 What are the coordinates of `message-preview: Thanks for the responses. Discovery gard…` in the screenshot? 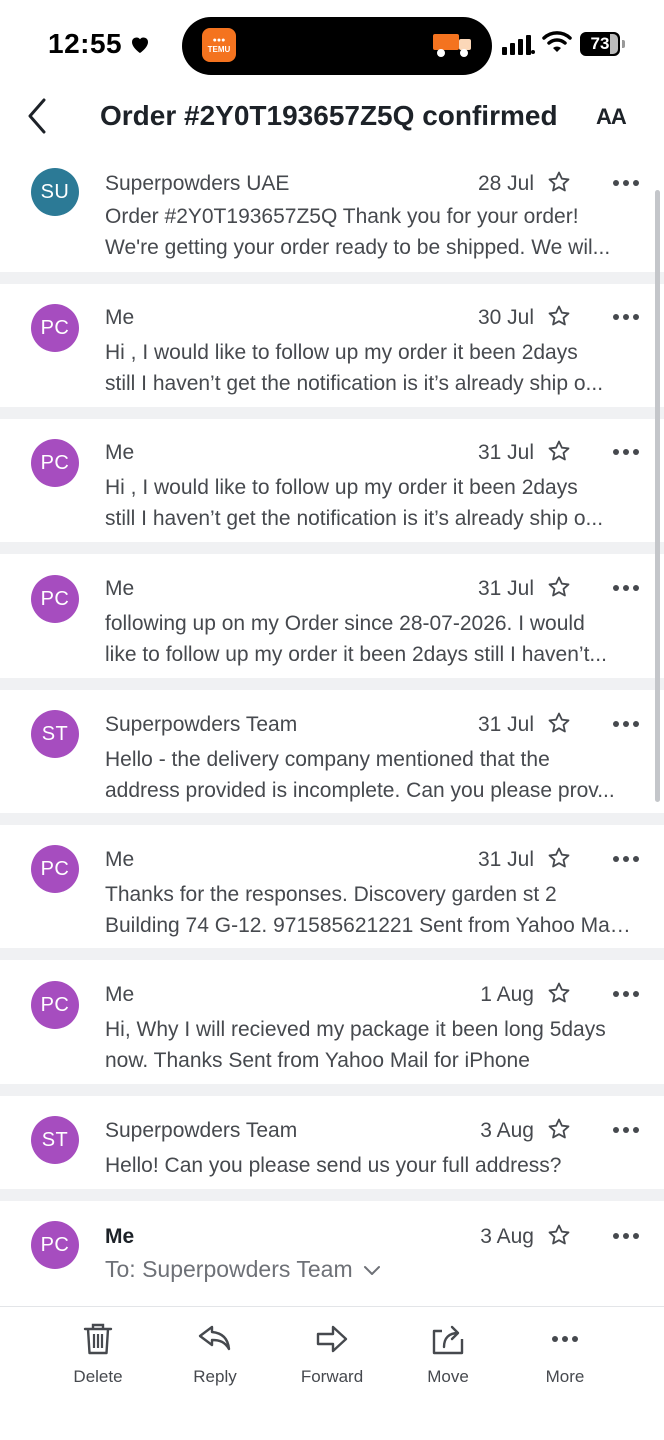 It's located at (370, 910).